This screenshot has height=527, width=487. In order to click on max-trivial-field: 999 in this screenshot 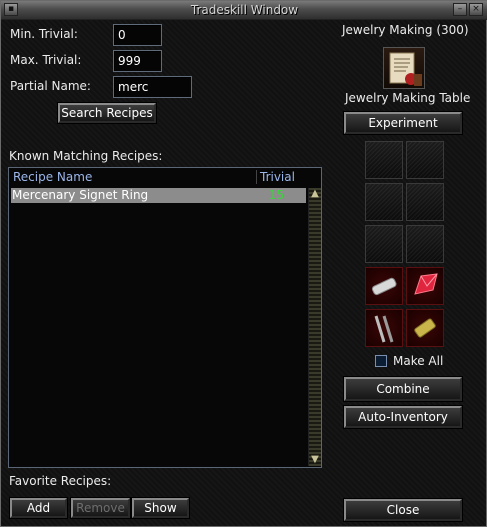, I will do `click(137, 61)`.